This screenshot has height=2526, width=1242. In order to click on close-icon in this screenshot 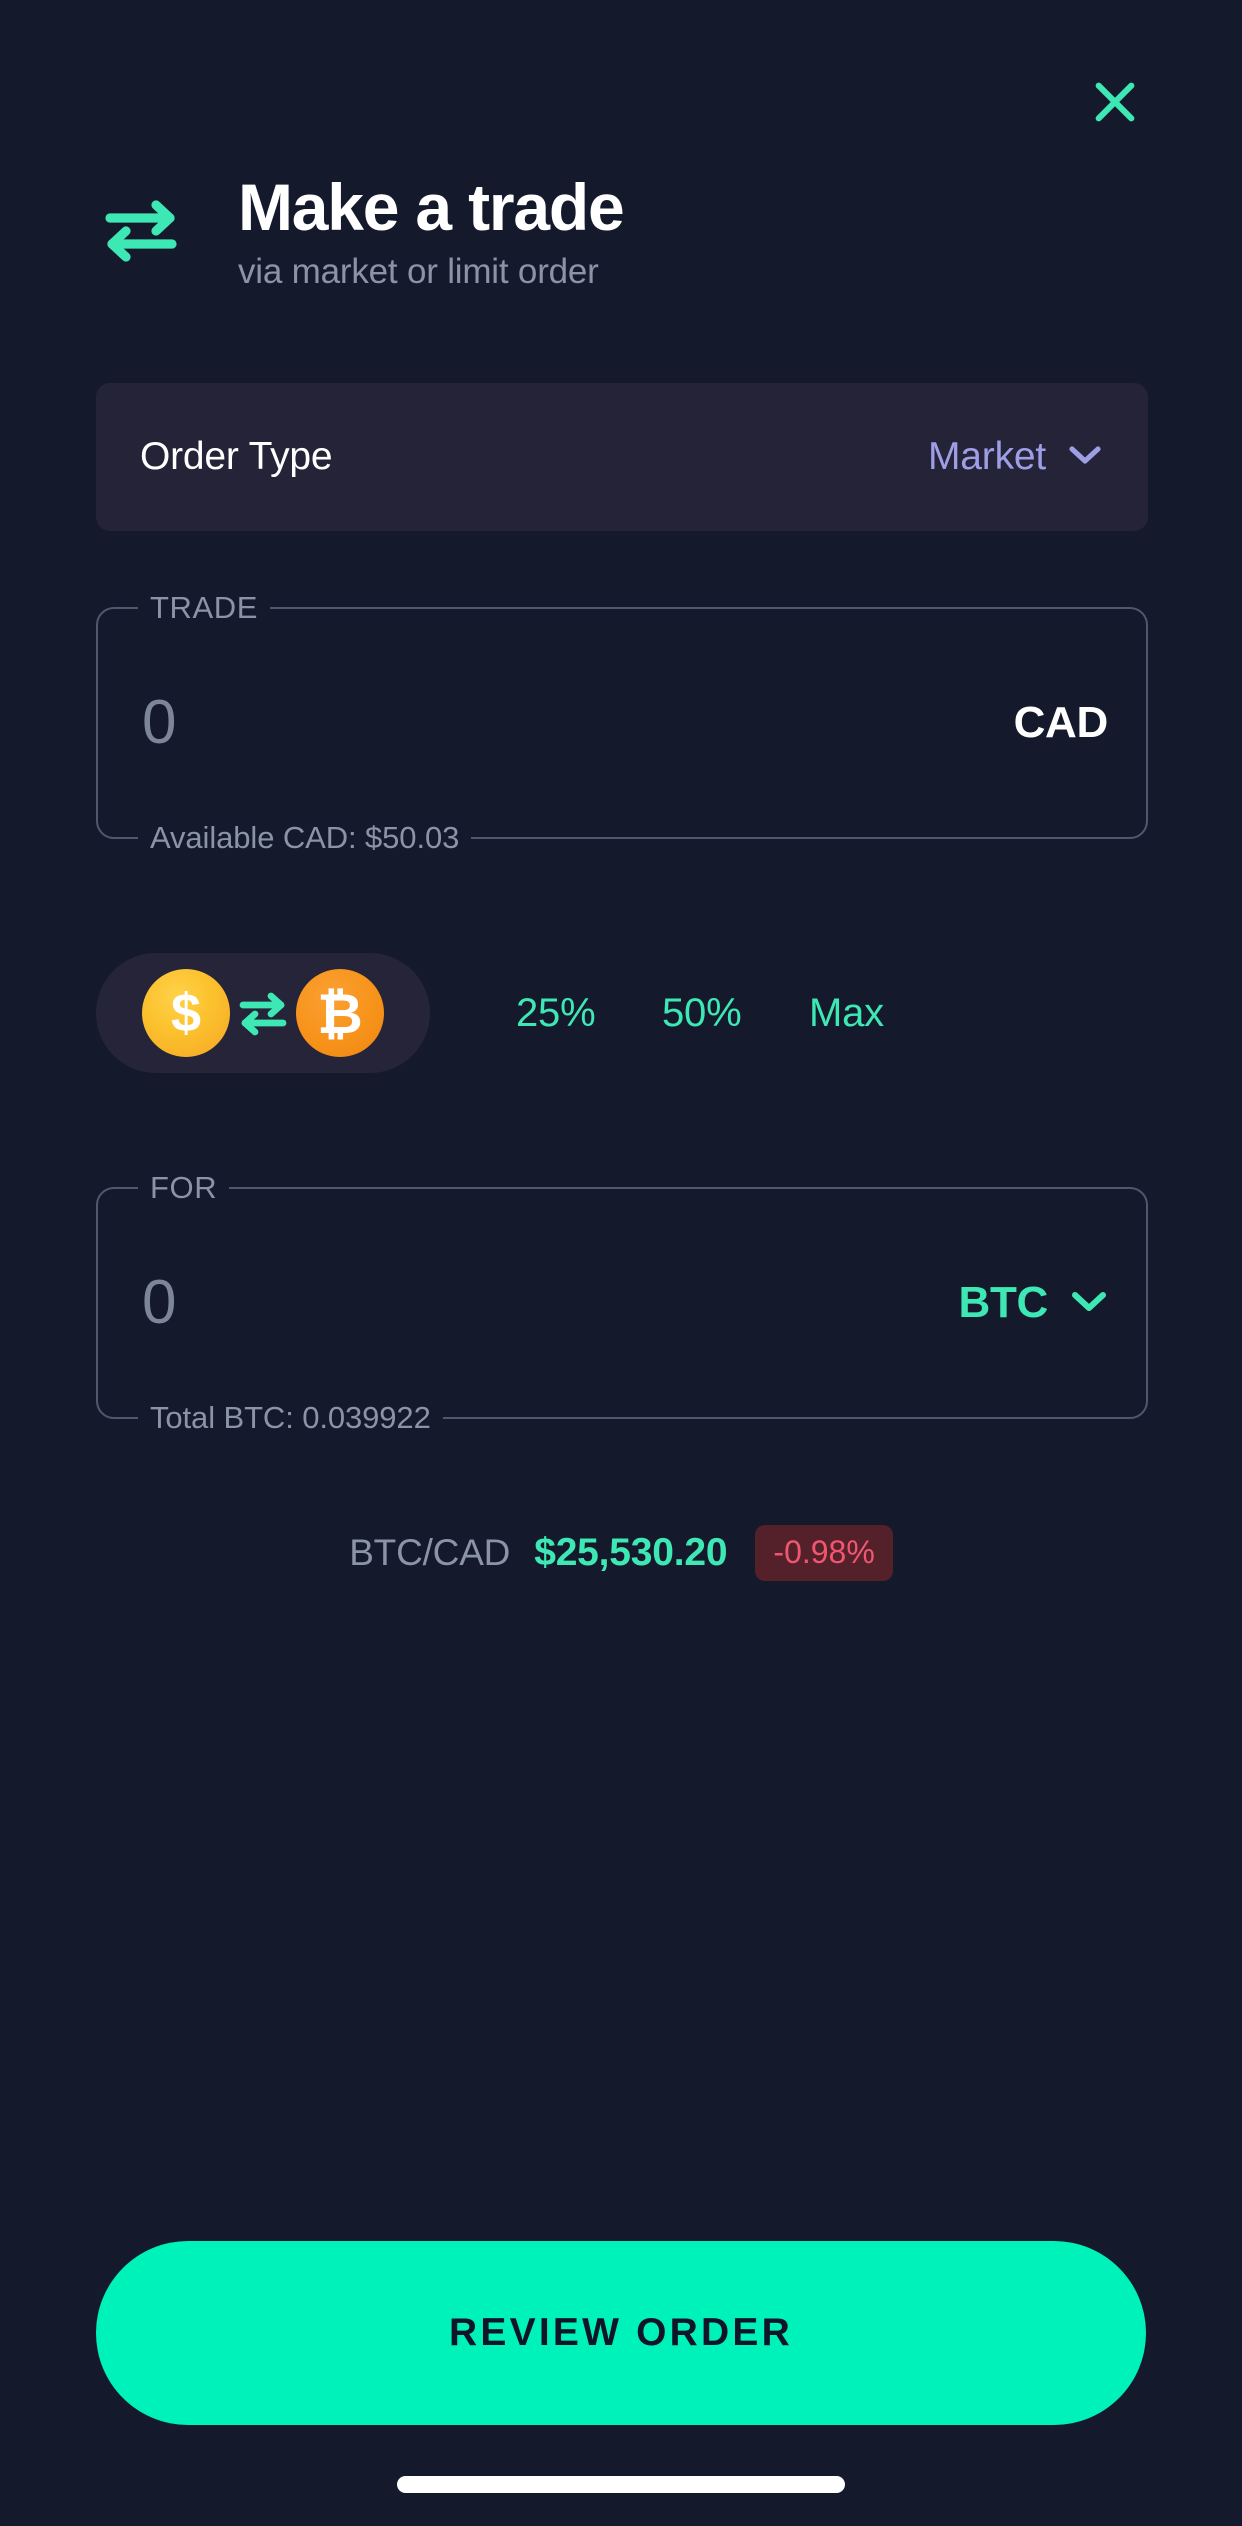, I will do `click(1115, 102)`.